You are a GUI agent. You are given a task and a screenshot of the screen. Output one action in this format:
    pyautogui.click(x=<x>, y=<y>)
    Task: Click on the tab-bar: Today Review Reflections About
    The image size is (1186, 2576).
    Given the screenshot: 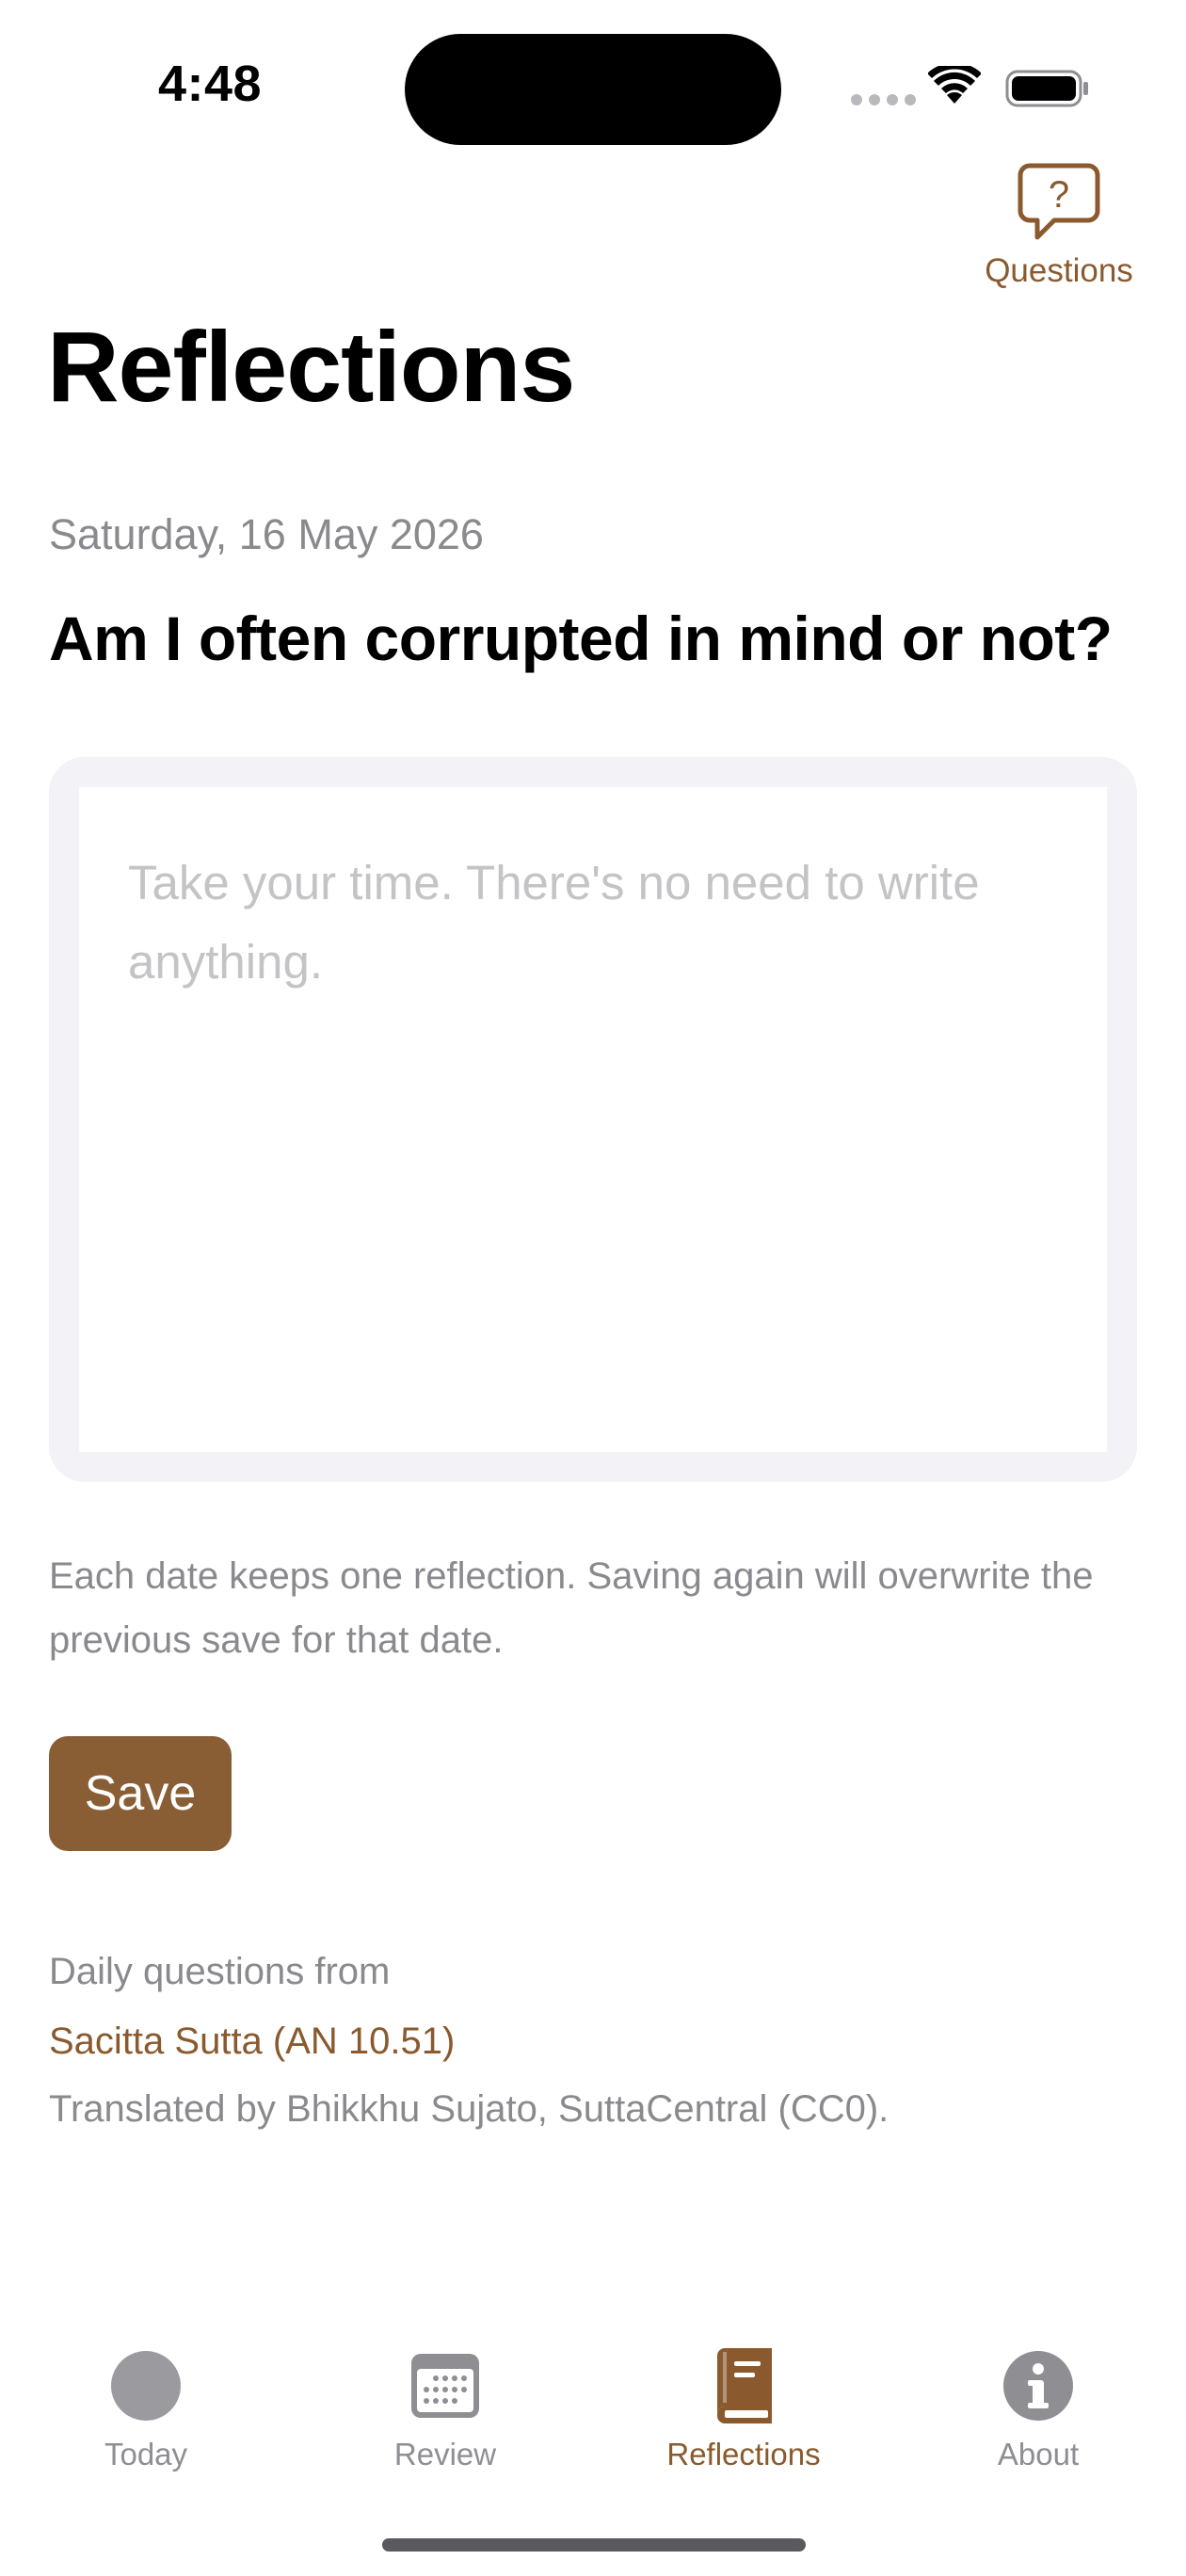 What is the action you would take?
    pyautogui.click(x=593, y=2410)
    